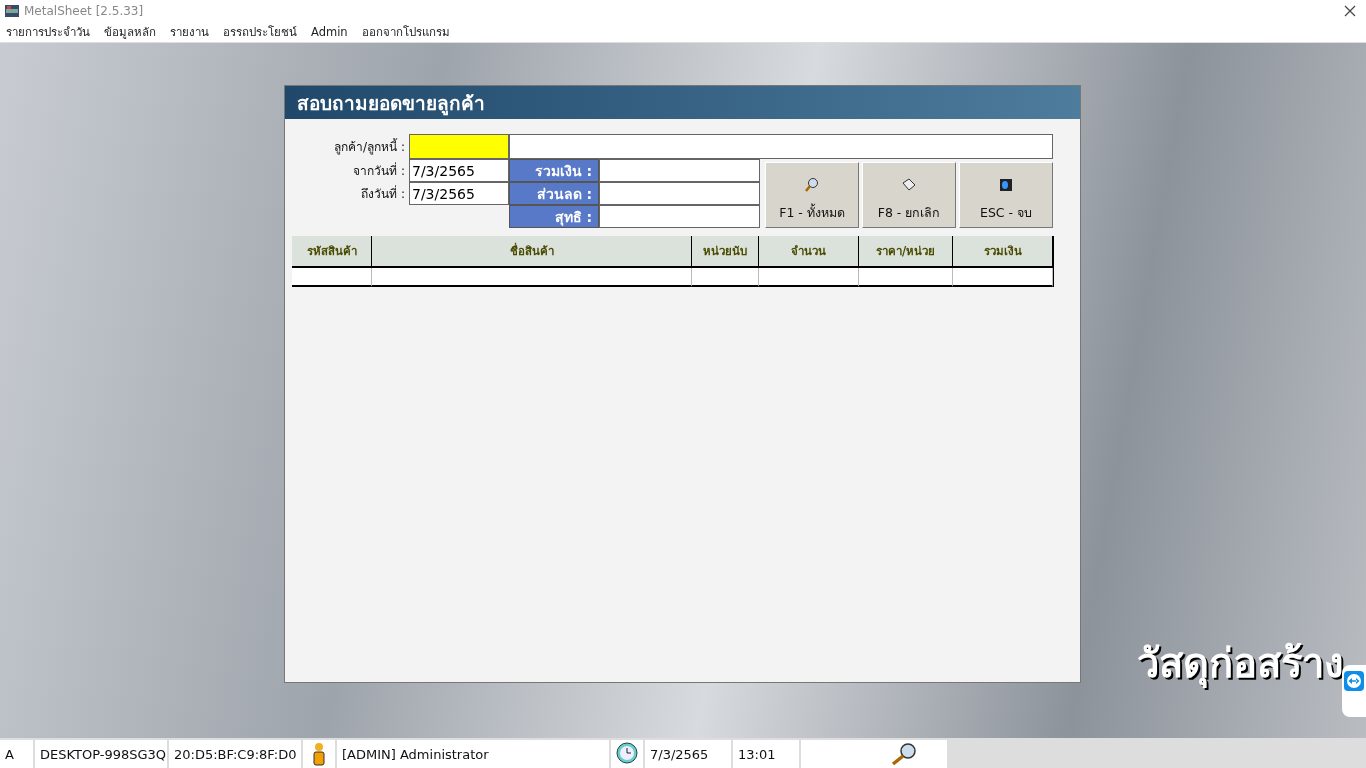 The image size is (1366, 768). I want to click on action-button: ESC - จบ, so click(1006, 195).